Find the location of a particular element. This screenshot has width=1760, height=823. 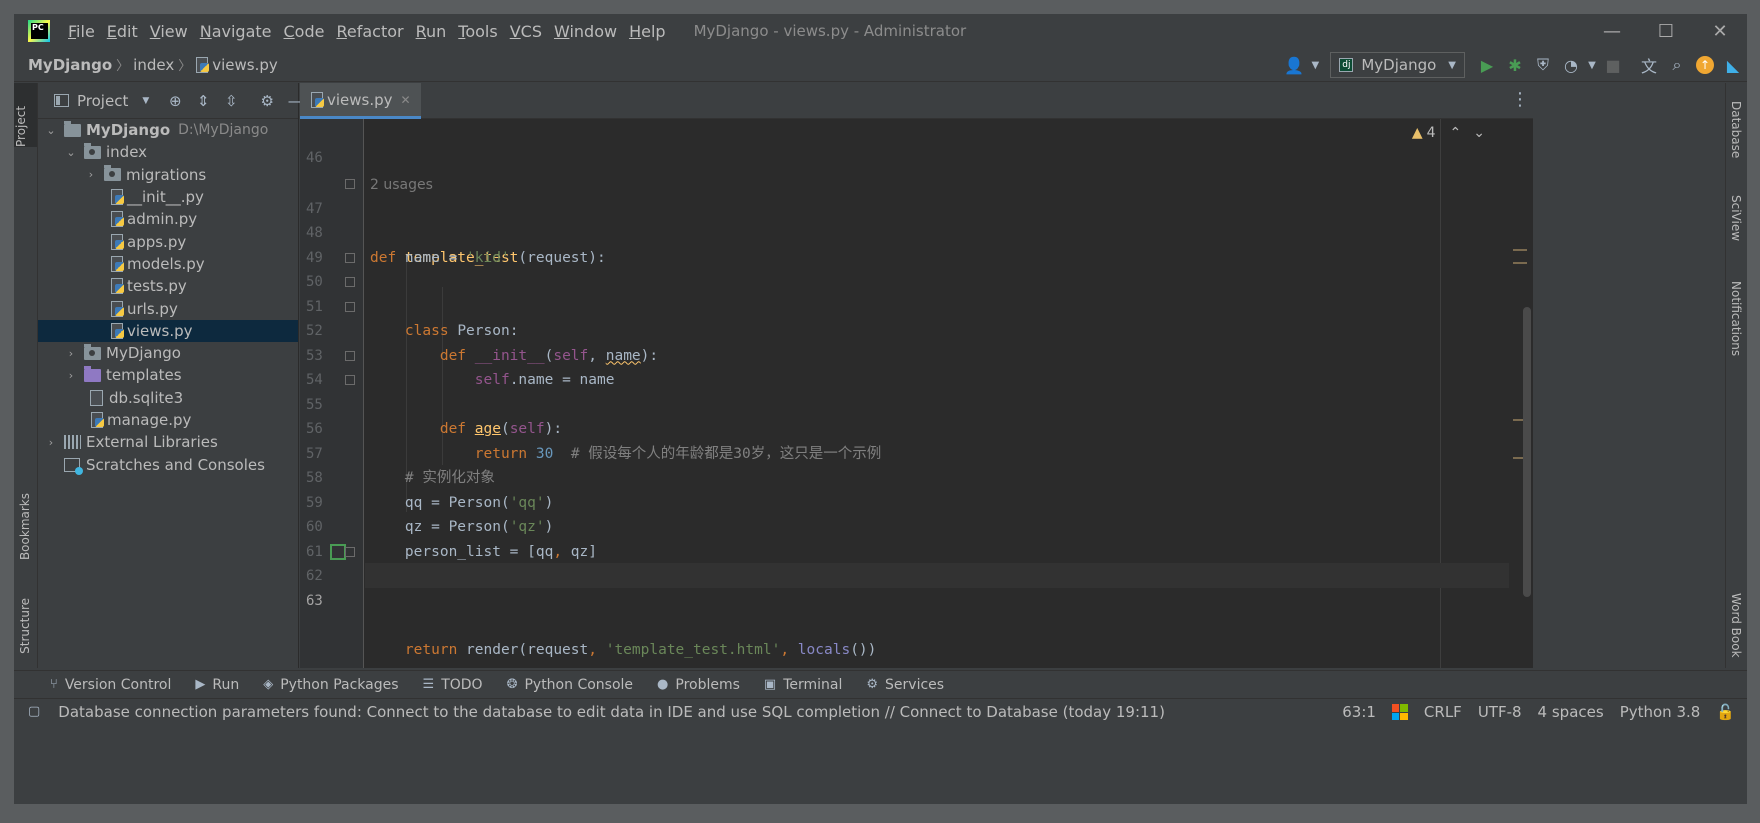

usages-hint: 2 usages is located at coordinates (366, 170).